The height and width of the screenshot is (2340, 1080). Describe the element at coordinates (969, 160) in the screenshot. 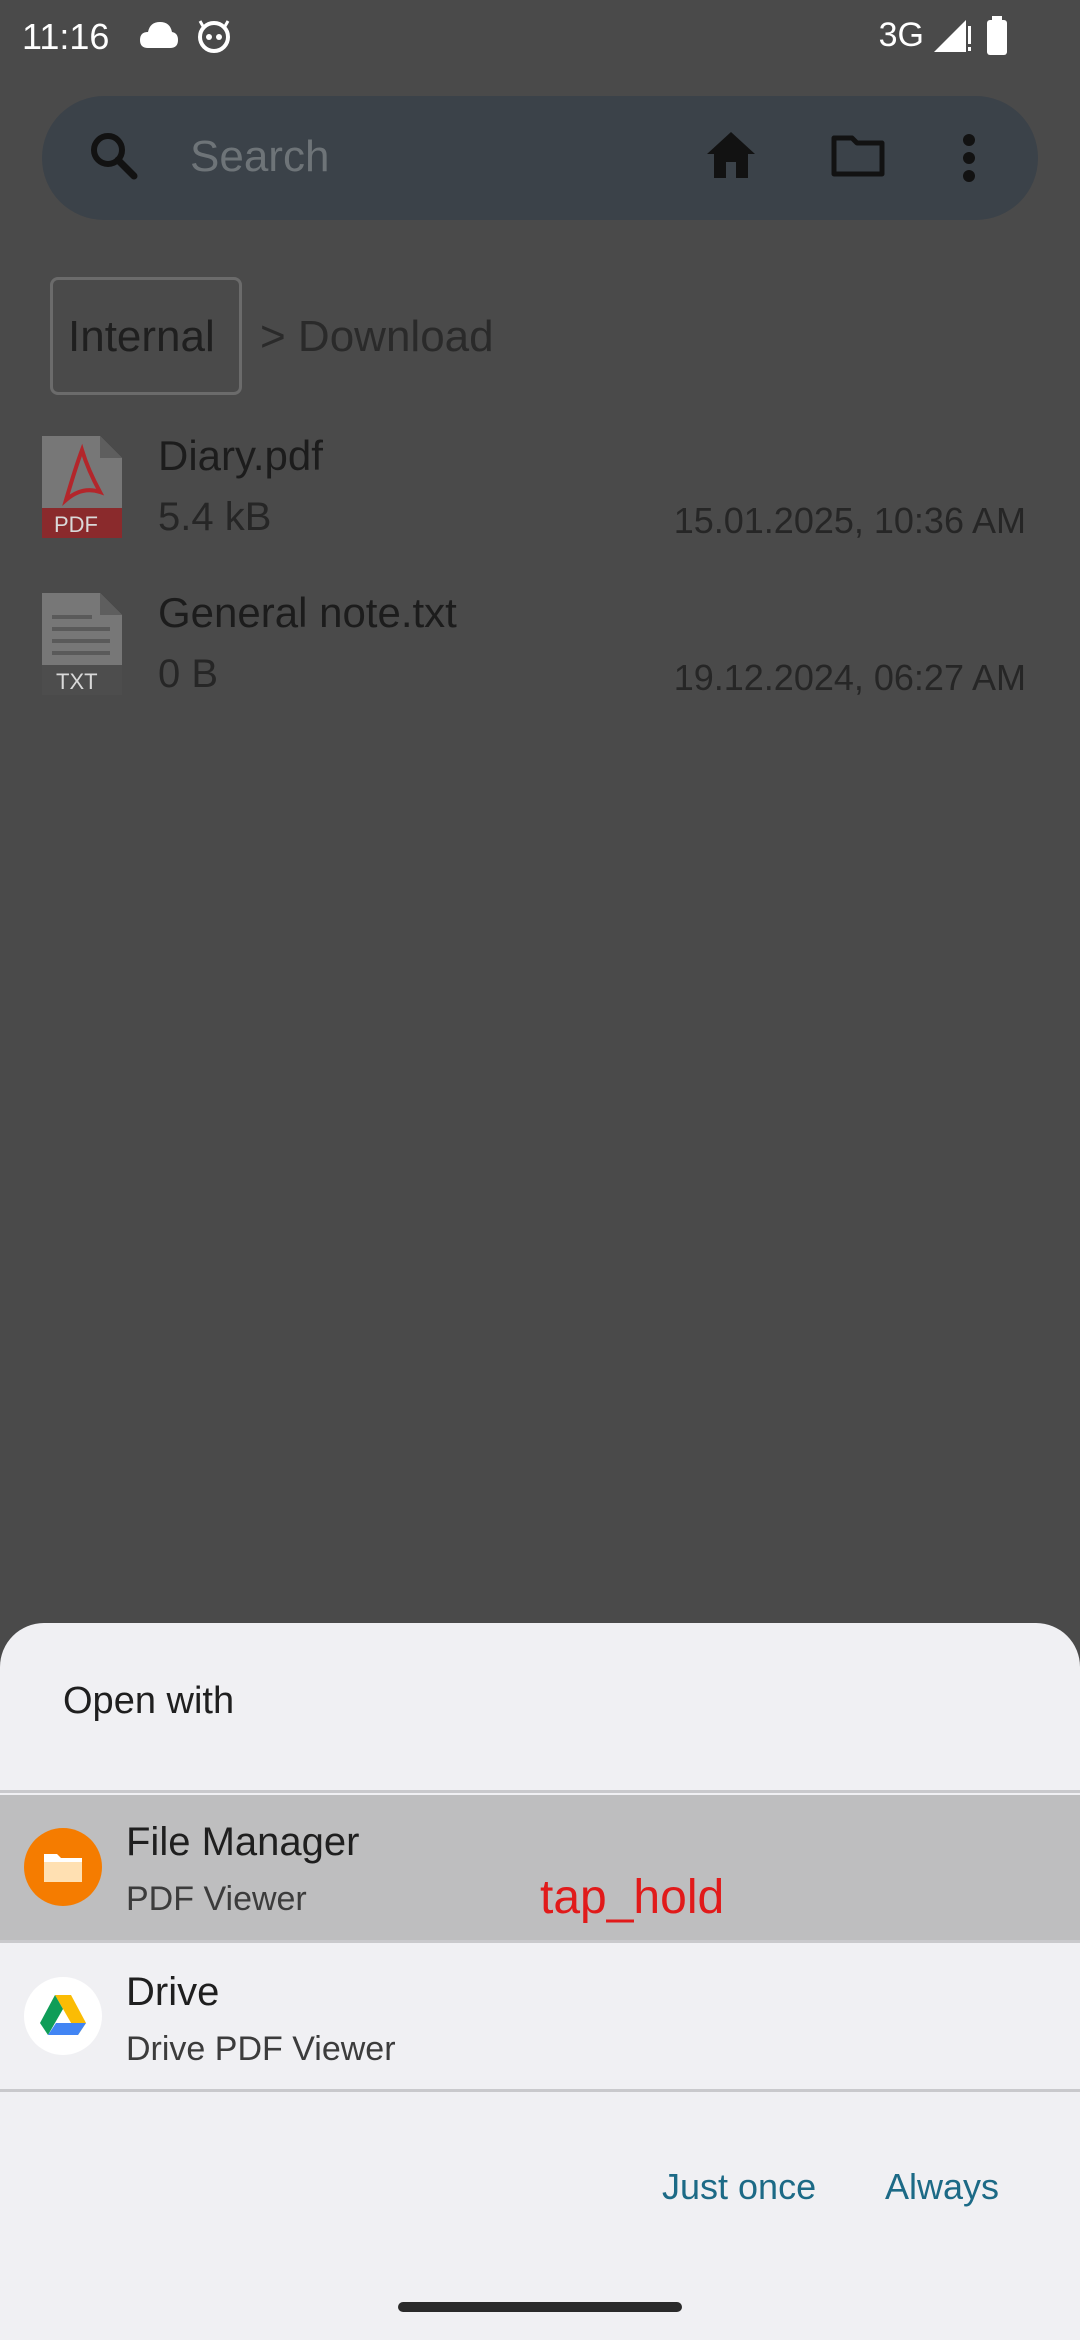

I see `more-vert-icon` at that location.